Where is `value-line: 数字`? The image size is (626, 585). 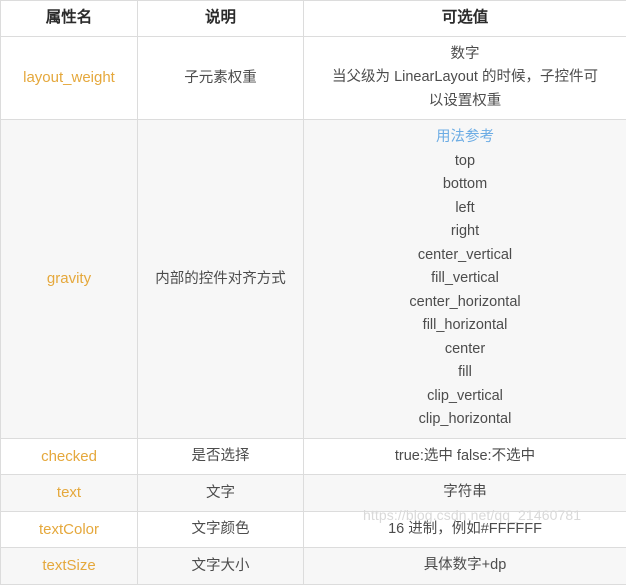 value-line: 数字 is located at coordinates (465, 54).